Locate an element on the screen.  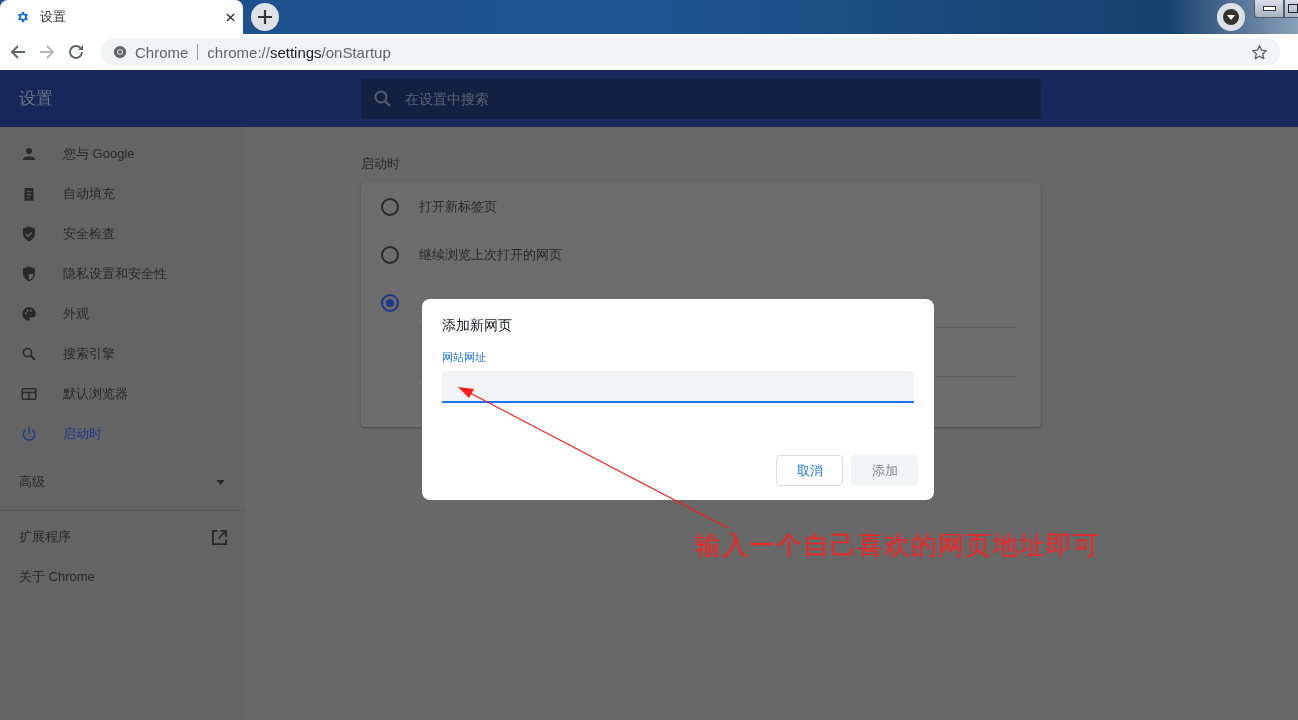
section-title: 启动时 is located at coordinates (380, 164).